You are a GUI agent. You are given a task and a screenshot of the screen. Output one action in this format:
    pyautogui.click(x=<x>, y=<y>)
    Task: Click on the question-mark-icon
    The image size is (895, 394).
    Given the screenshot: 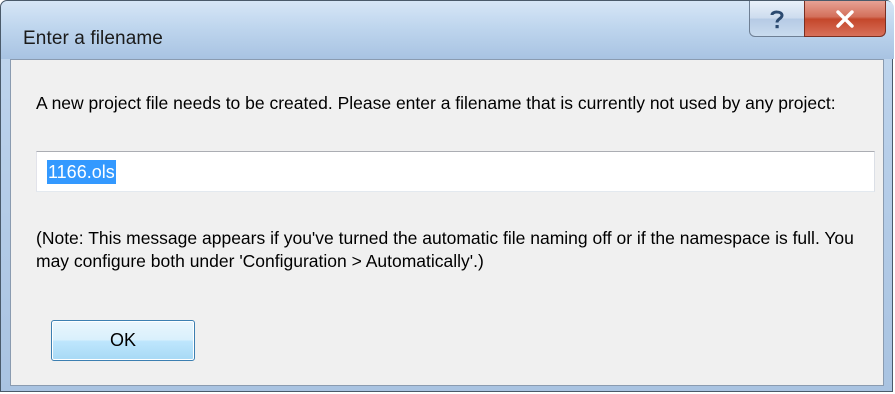 What is the action you would take?
    pyautogui.click(x=777, y=19)
    